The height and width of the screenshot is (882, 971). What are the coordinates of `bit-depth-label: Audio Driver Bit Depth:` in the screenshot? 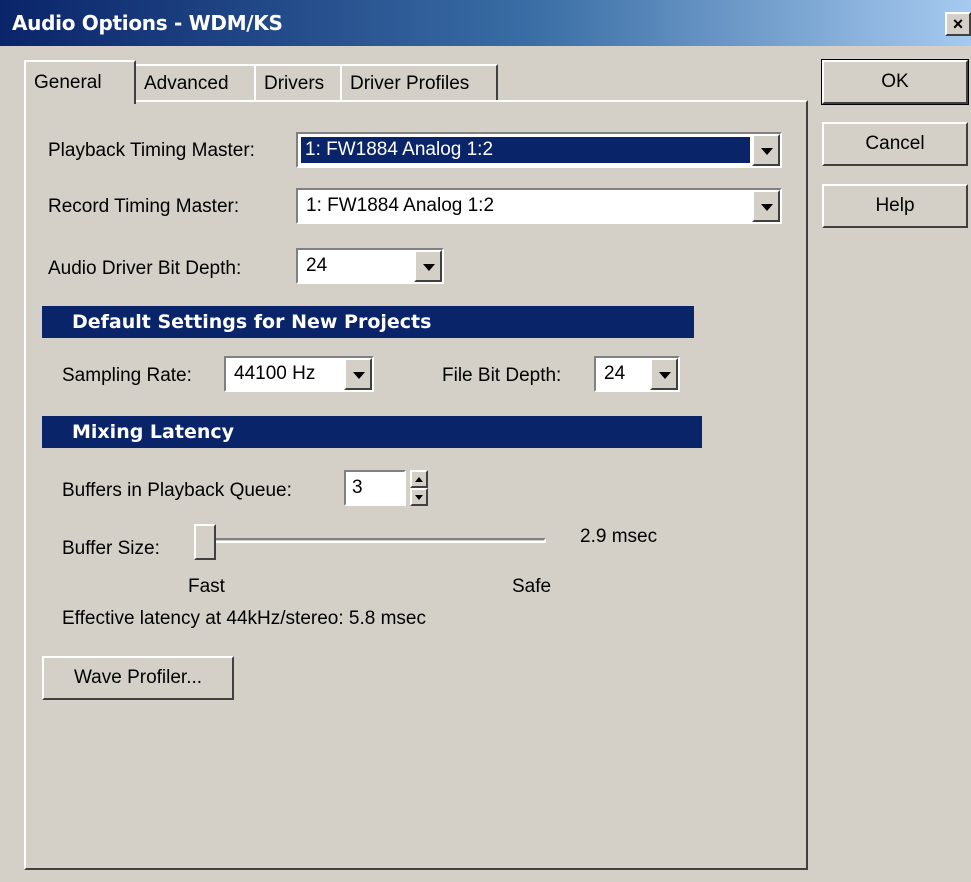 It's located at (145, 268).